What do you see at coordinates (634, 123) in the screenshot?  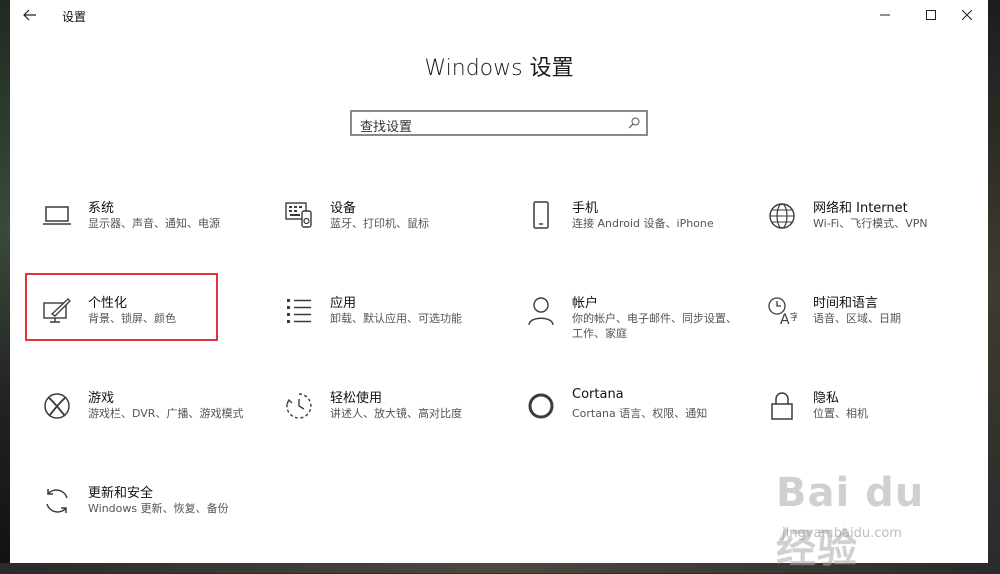 I see `search-icon` at bounding box center [634, 123].